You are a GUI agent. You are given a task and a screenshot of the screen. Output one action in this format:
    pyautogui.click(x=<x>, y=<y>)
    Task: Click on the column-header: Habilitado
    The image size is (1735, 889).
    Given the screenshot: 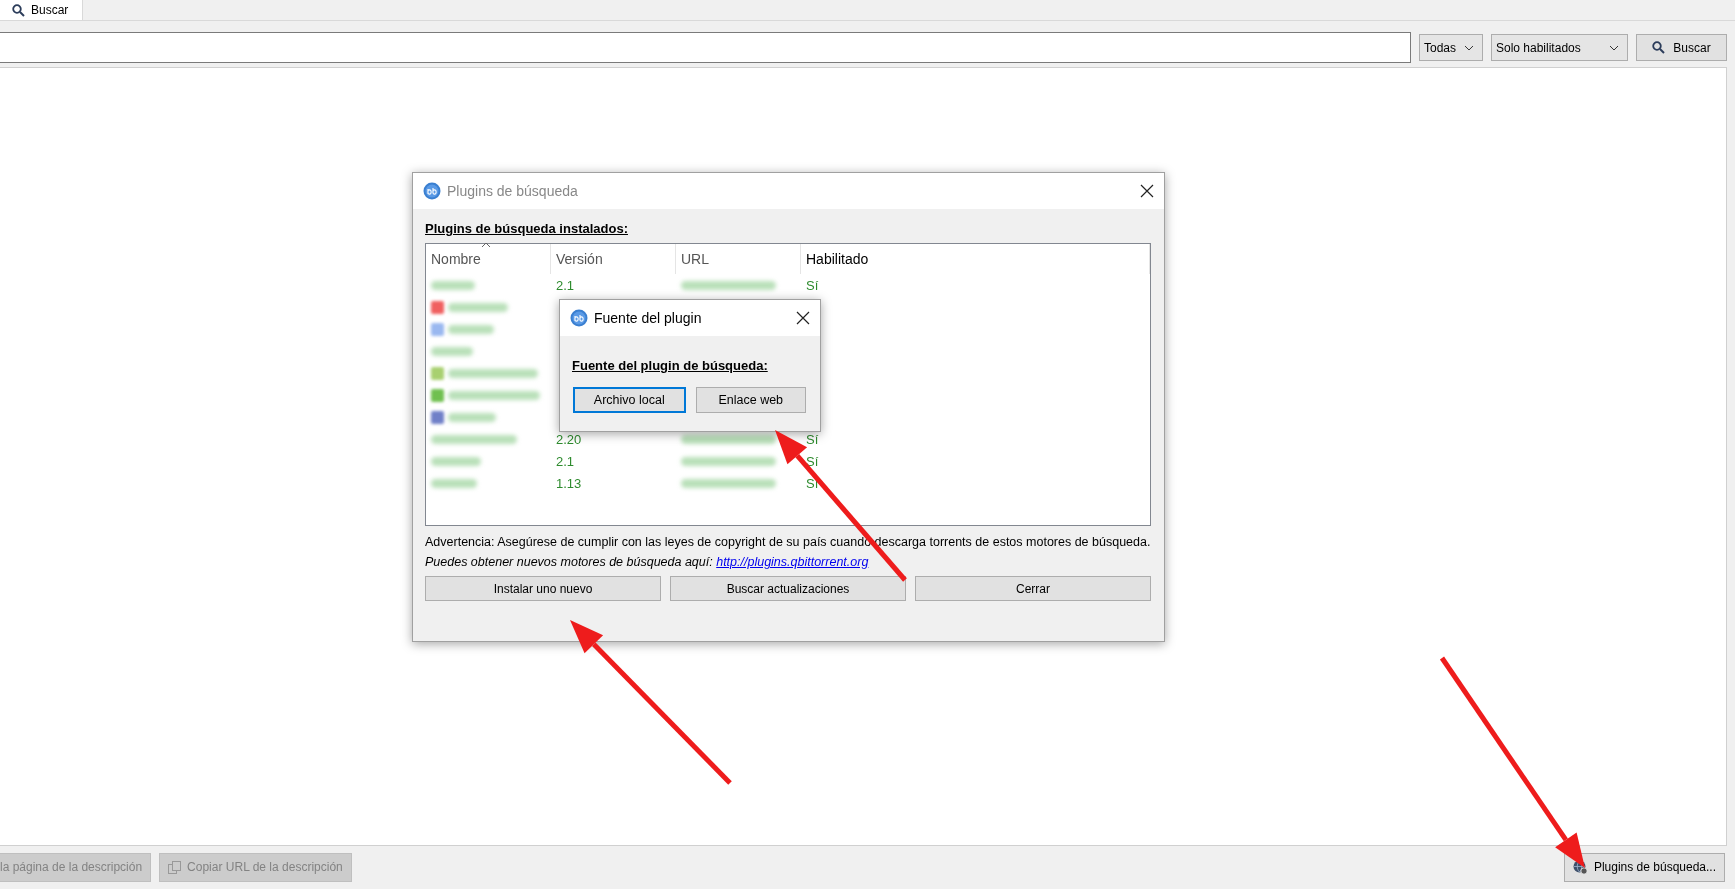 What is the action you would take?
    pyautogui.click(x=975, y=259)
    